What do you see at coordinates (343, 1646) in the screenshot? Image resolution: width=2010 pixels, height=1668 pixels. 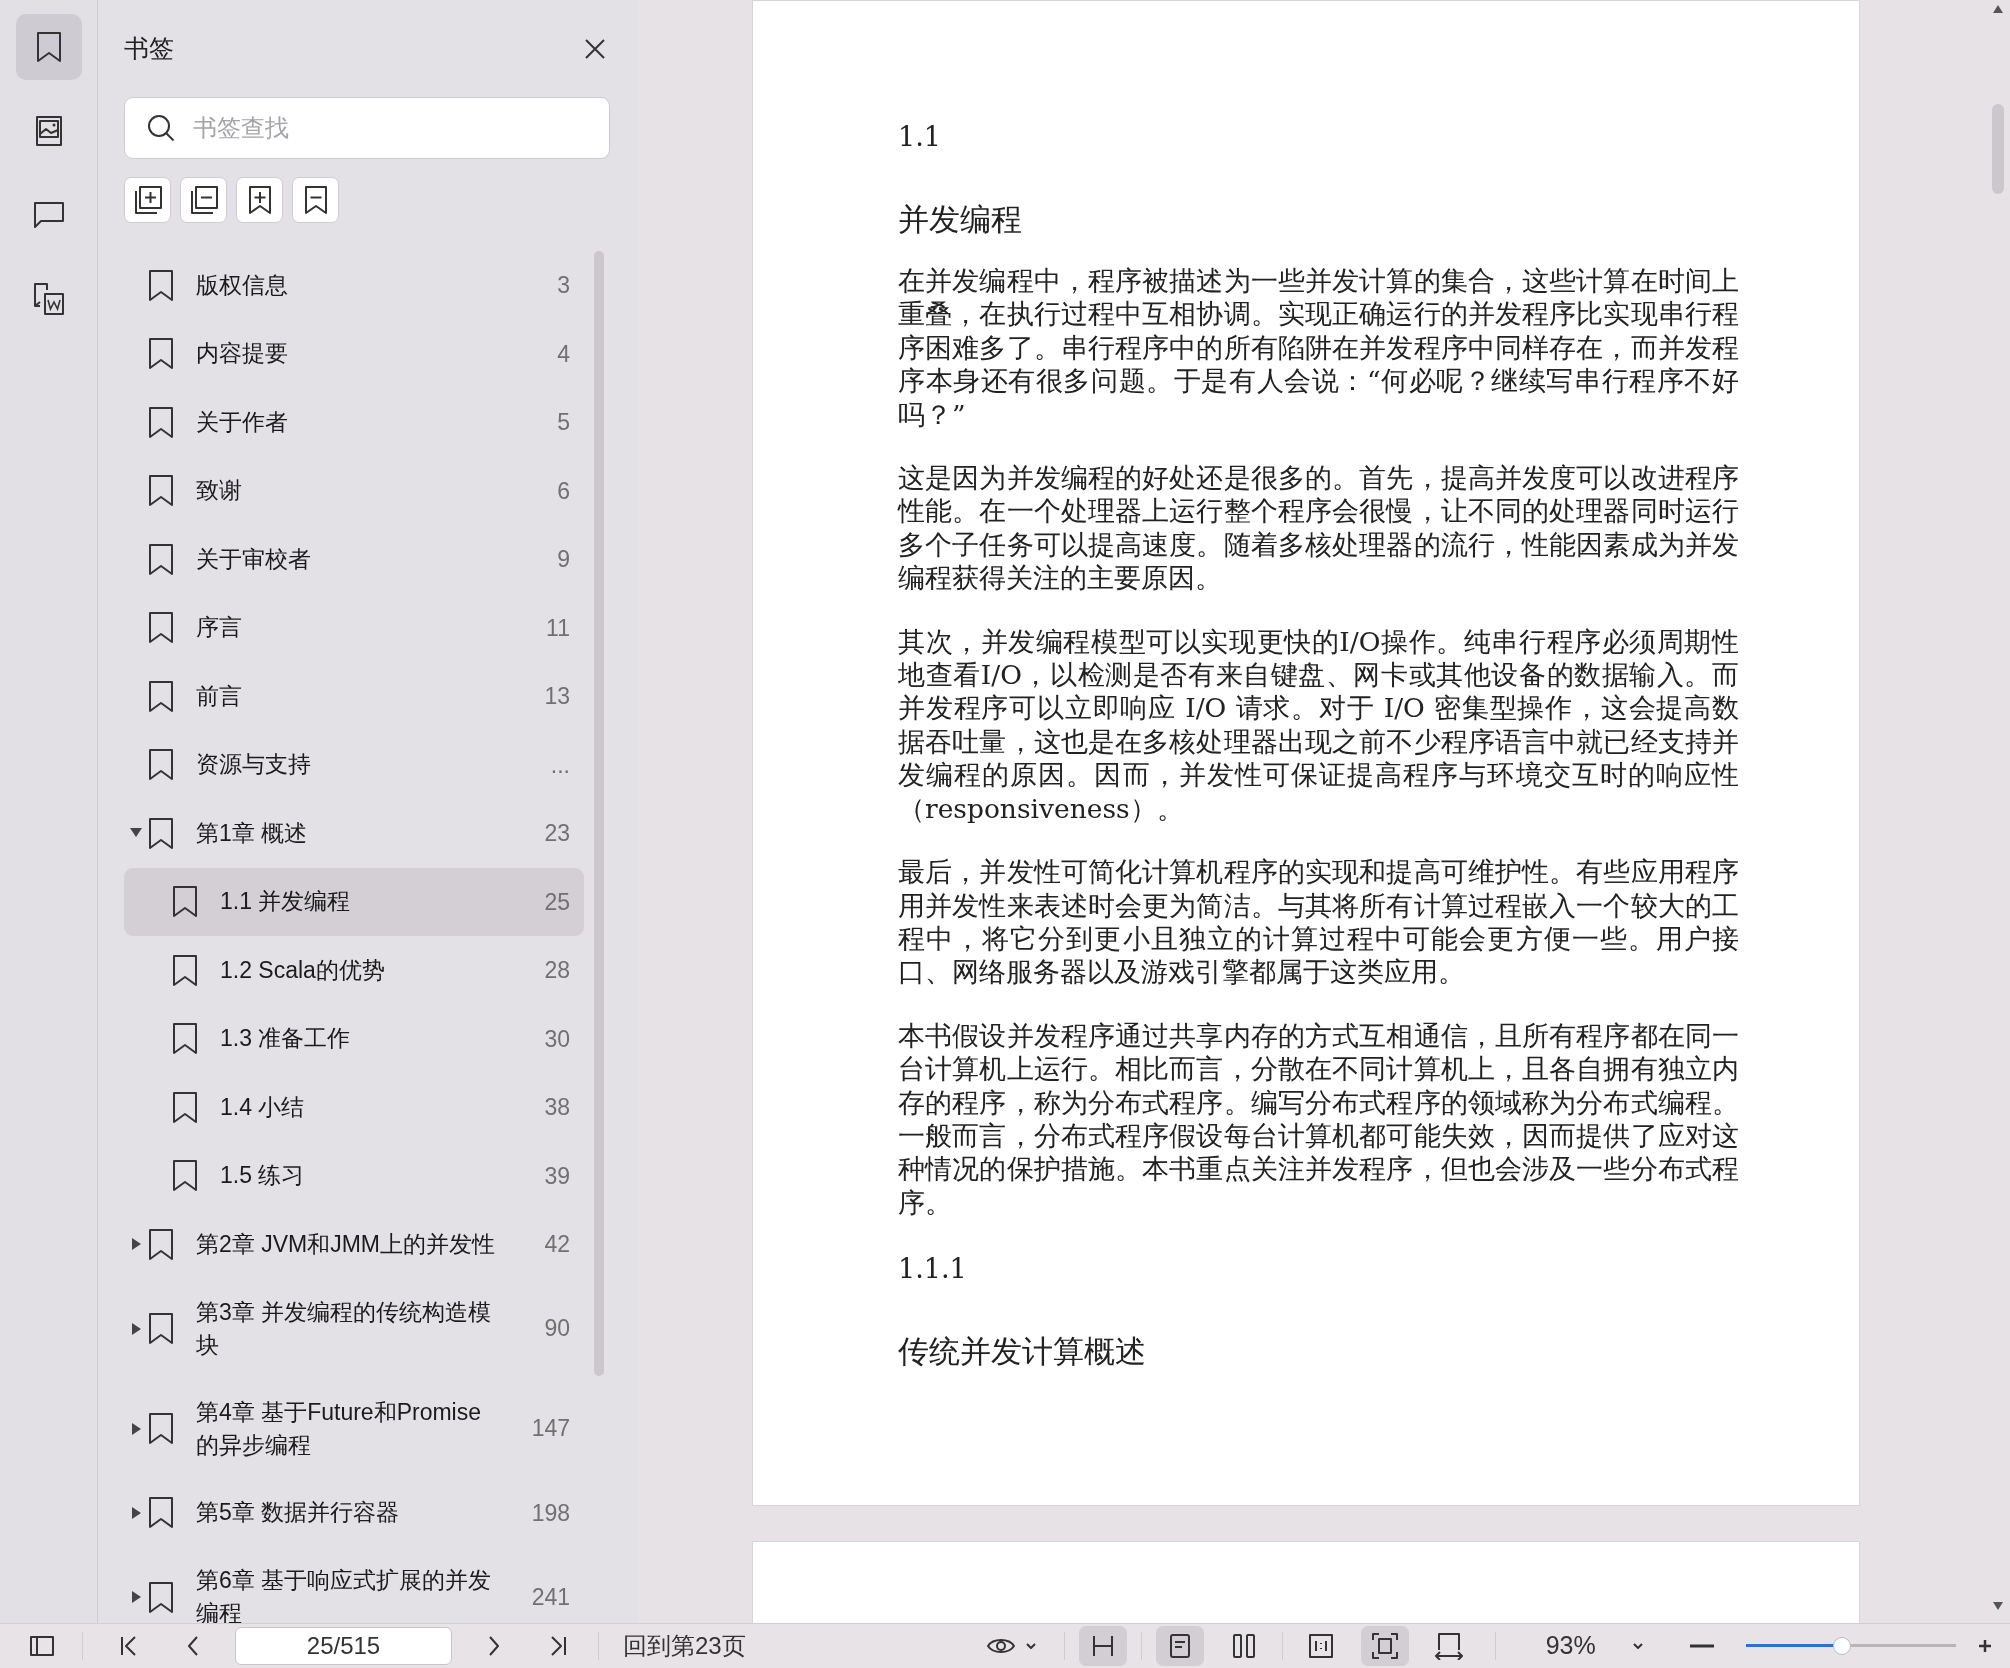 I see `page-number-field: 25/515` at bounding box center [343, 1646].